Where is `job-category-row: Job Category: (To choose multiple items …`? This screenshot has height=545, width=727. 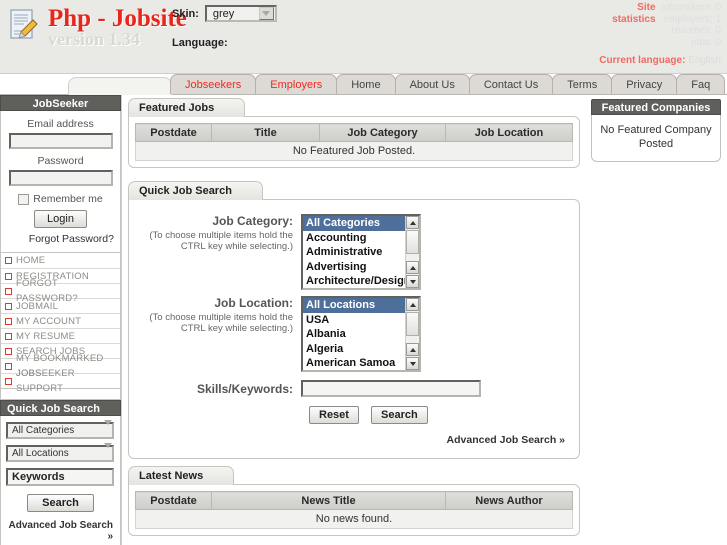
job-category-row: Job Category: (To choose multiple items … is located at coordinates (354, 252).